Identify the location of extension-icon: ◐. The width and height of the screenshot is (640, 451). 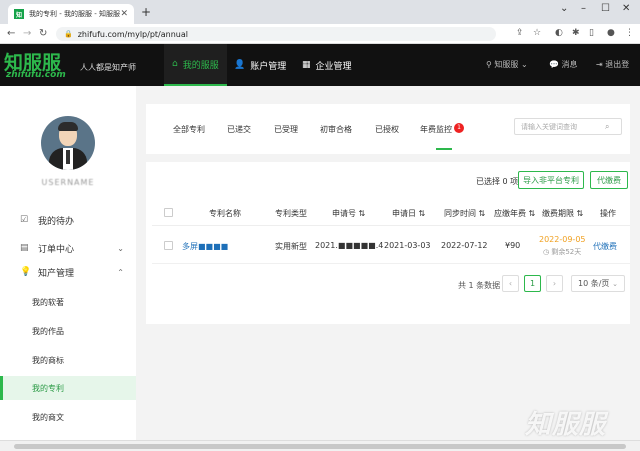
(559, 33).